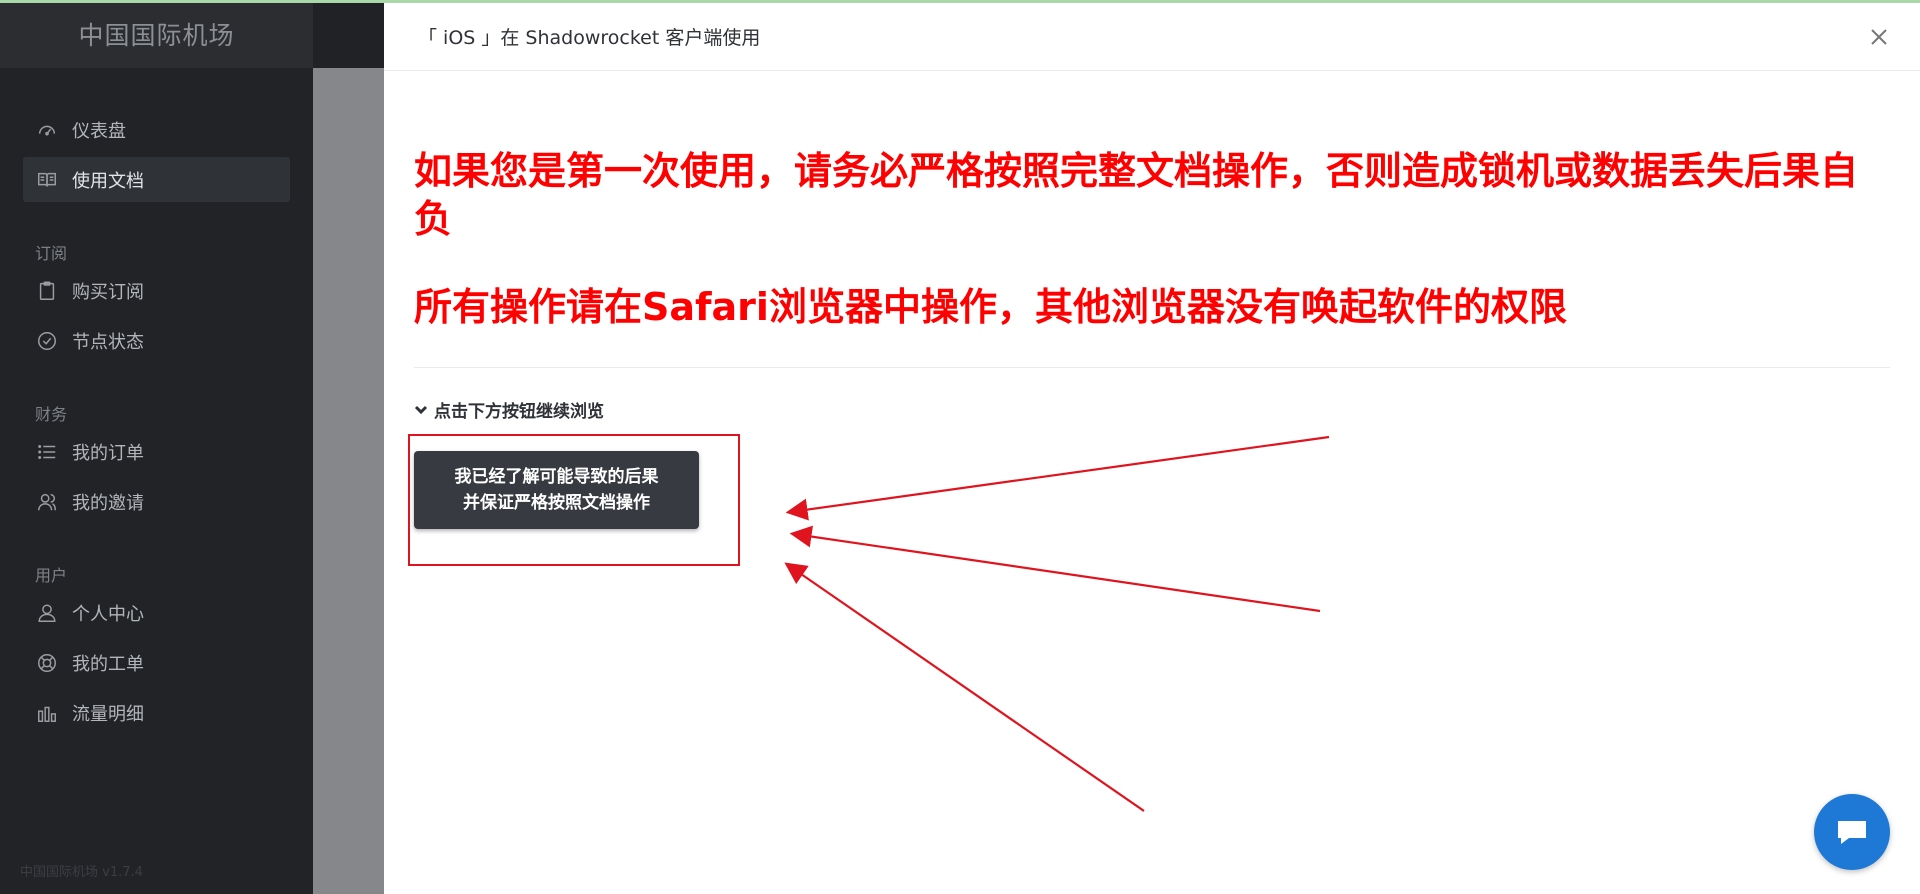 This screenshot has width=1920, height=894. I want to click on confirm-understood-button: 我已经了解可能导致的后果 并保证严格按照文档操作, so click(556, 490).